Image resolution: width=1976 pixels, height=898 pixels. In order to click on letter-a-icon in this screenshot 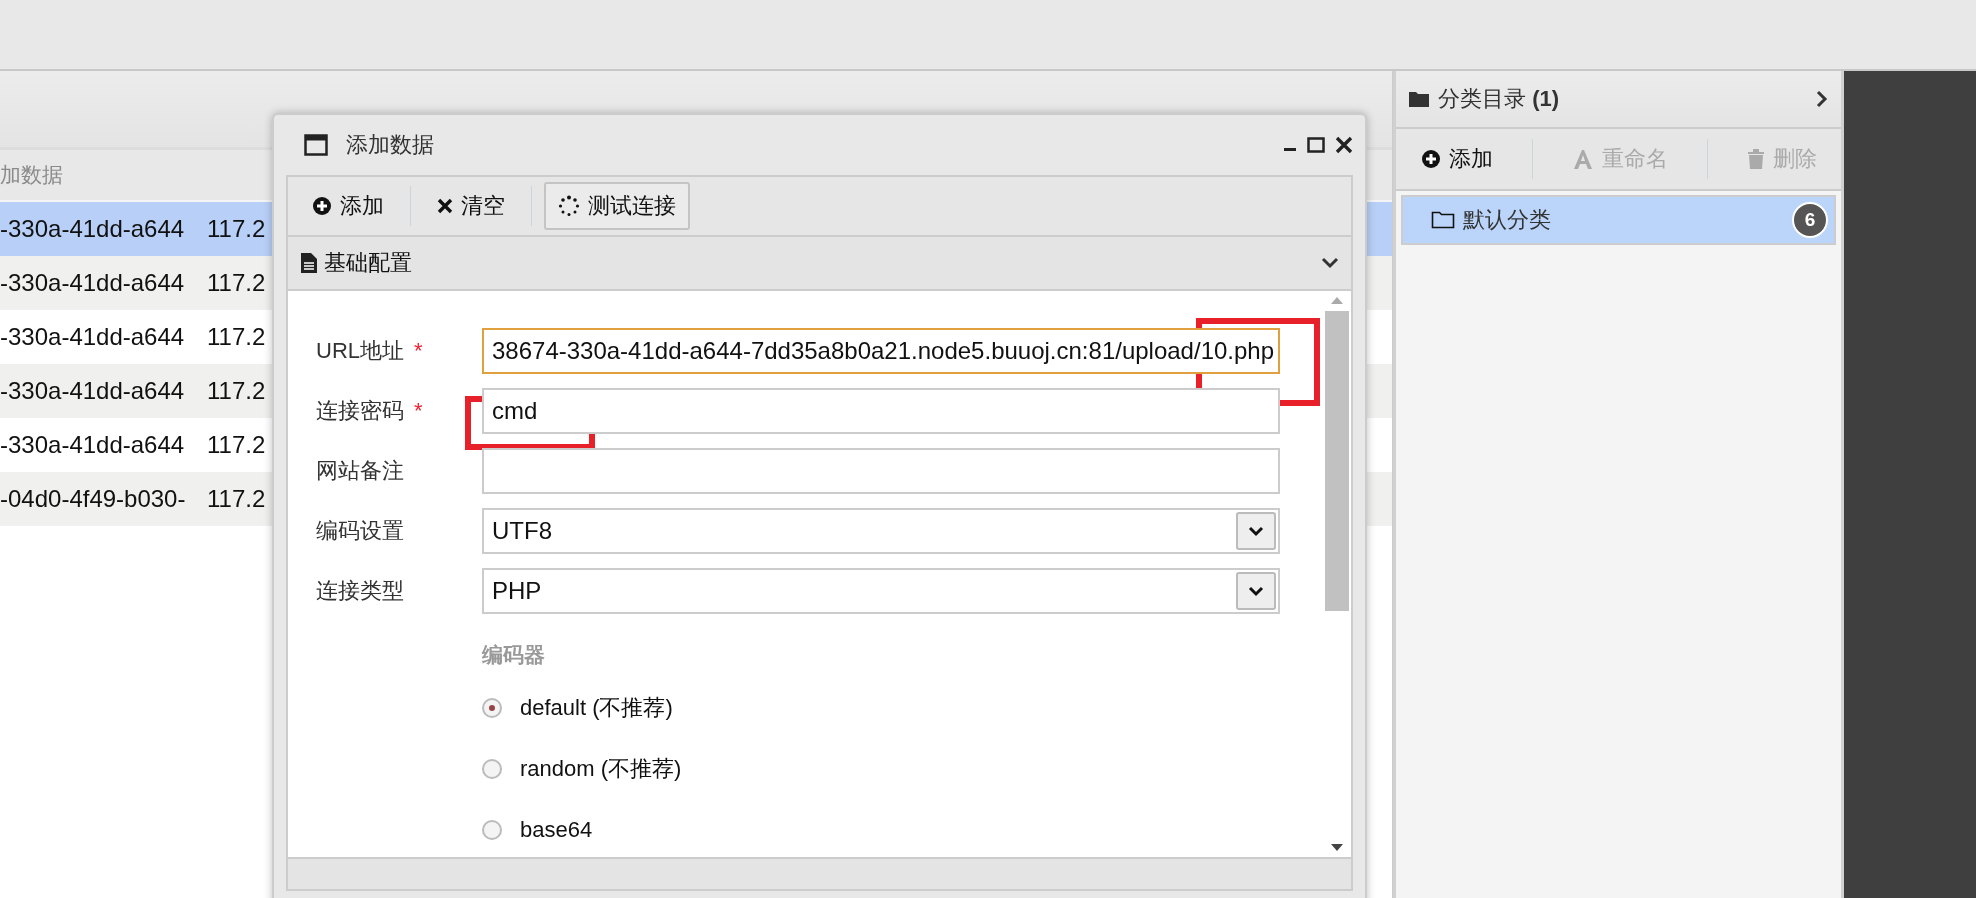, I will do `click(1582, 159)`.